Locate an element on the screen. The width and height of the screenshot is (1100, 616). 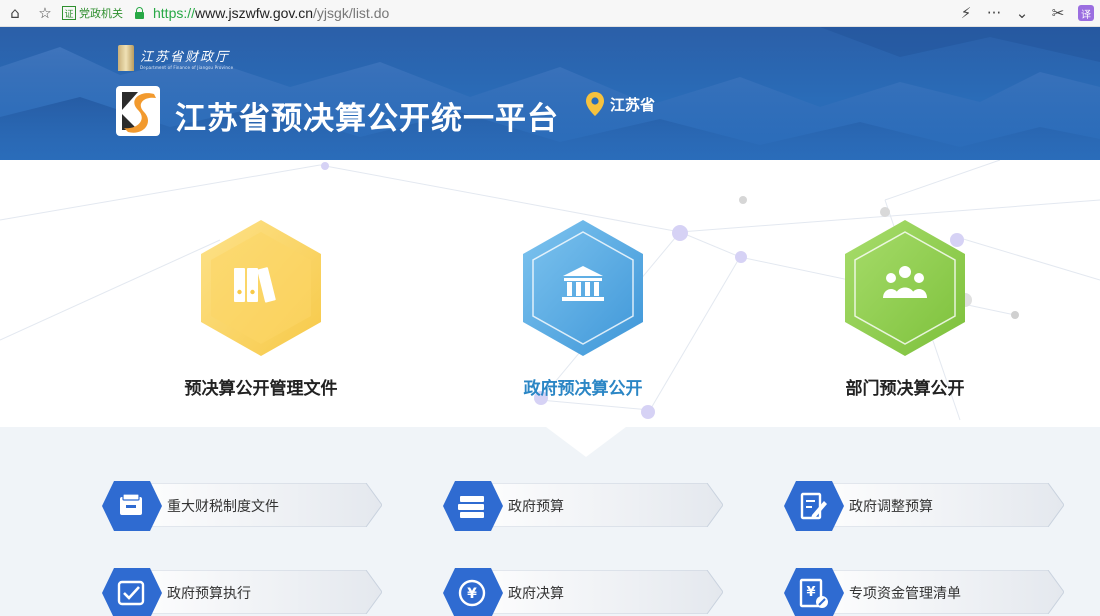
hexagon-yellow is located at coordinates (261, 288).